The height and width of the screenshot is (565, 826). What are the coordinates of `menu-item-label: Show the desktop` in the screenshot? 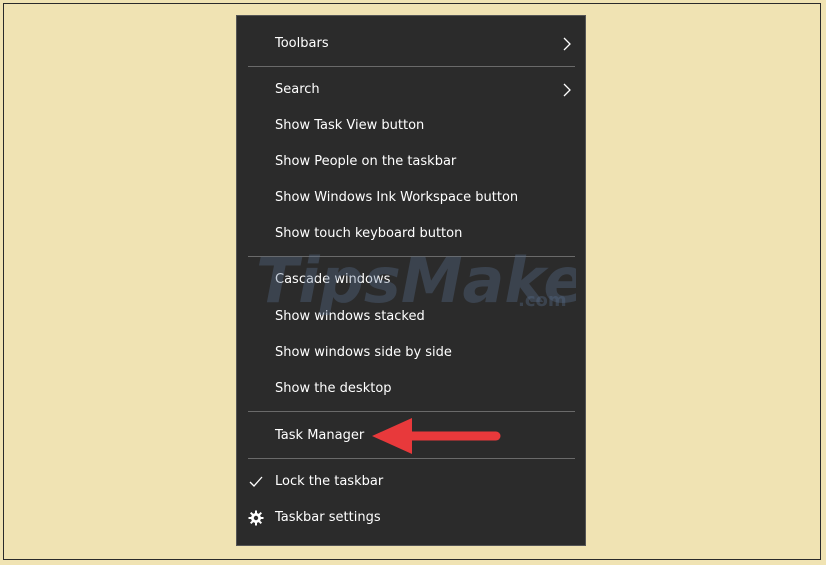 It's located at (333, 388).